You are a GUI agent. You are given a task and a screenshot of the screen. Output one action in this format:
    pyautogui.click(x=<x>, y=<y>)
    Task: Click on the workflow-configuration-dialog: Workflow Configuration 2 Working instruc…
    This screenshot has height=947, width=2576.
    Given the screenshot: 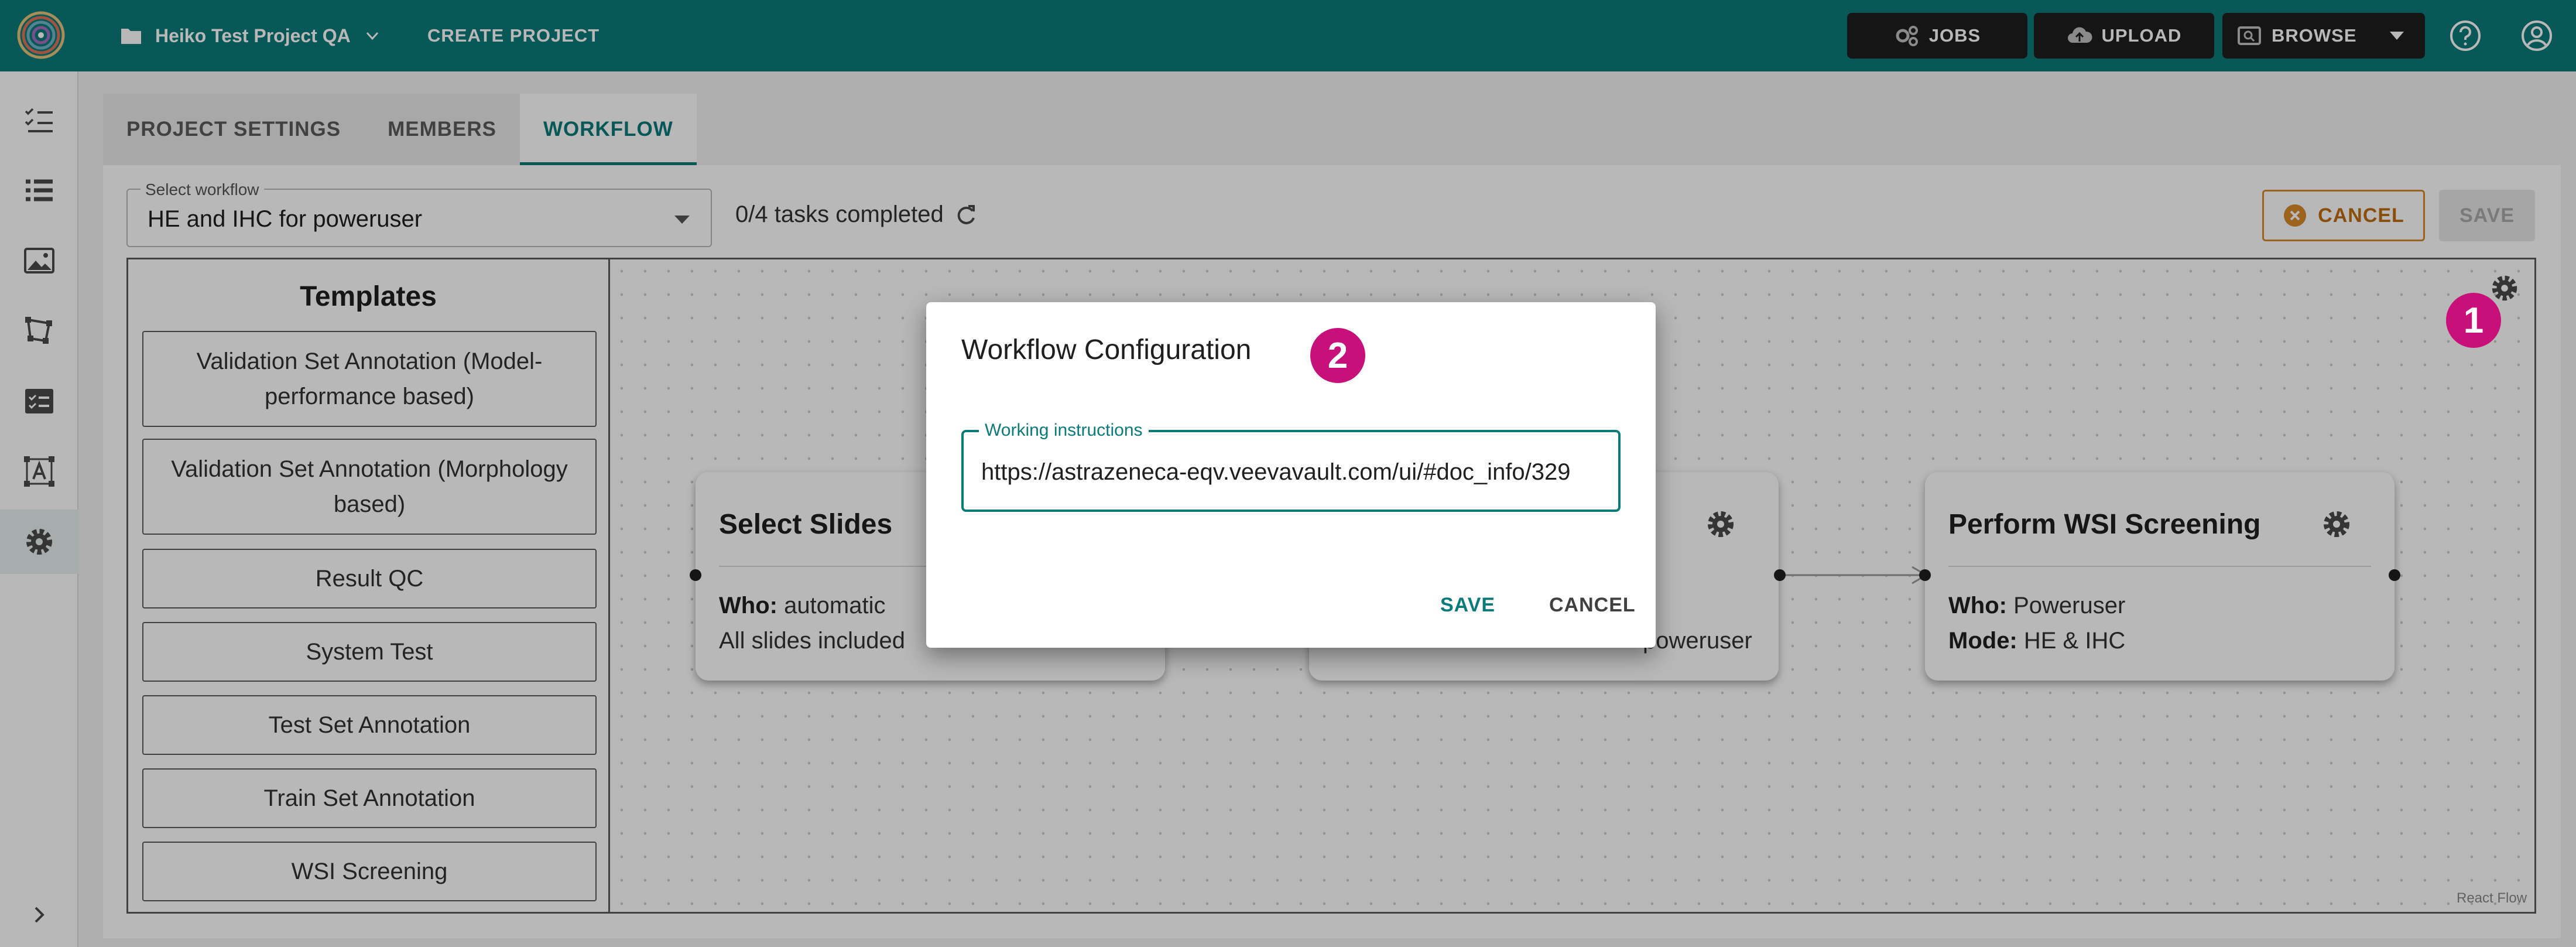 What is the action you would take?
    pyautogui.click(x=1291, y=475)
    